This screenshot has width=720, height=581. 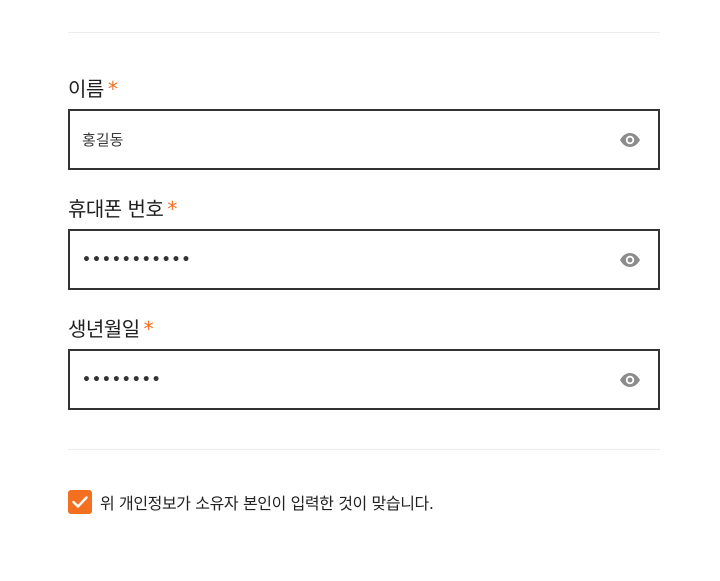 What do you see at coordinates (137, 259) in the screenshot?
I see `phone-input-value: •••••••••••` at bounding box center [137, 259].